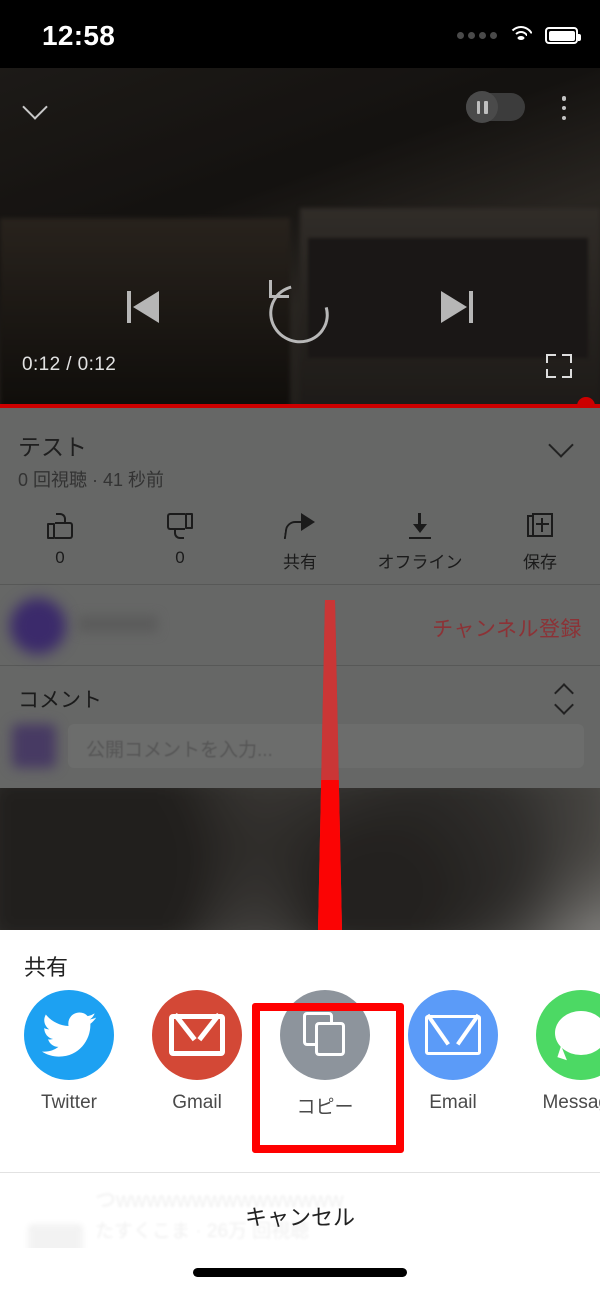 This screenshot has height=1298, width=600. I want to click on share-app-gmail: Gmail, so click(197, 1052).